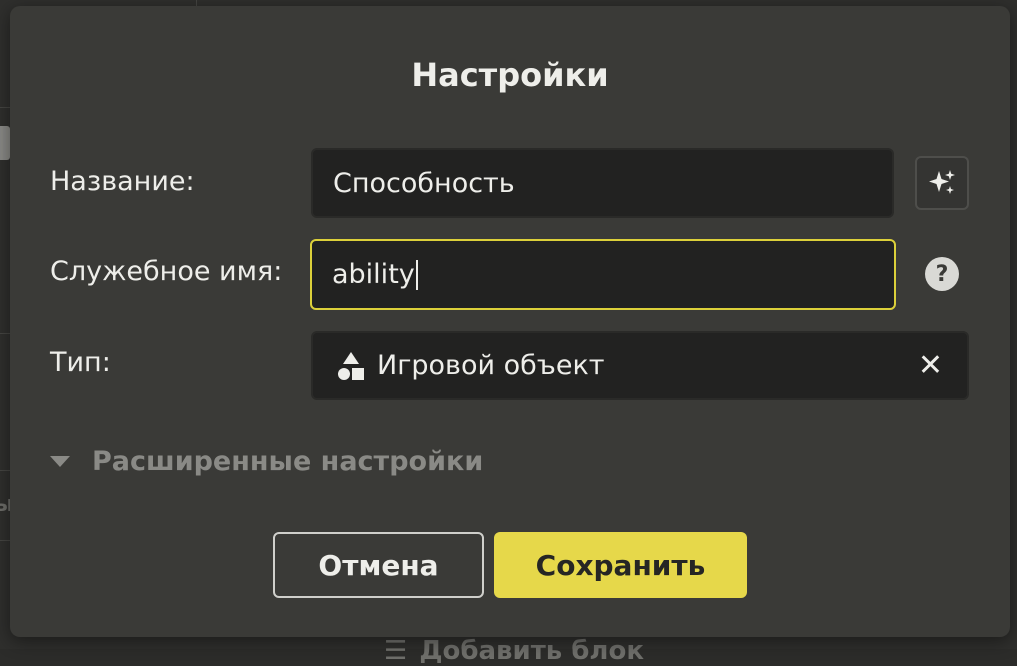 The height and width of the screenshot is (666, 1017). Describe the element at coordinates (620, 565) in the screenshot. I see `save-button: Сохранить` at that location.